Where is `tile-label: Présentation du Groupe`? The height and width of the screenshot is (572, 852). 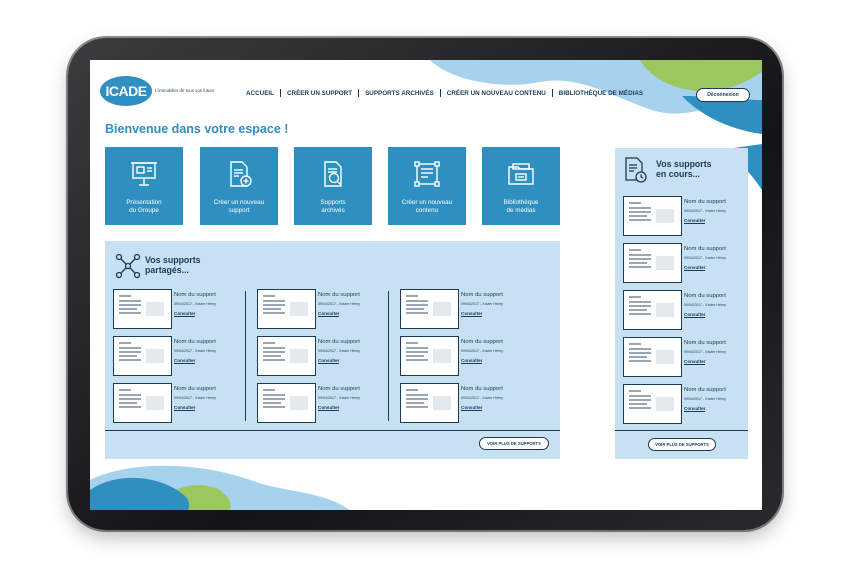
tile-label: Présentation du Groupe is located at coordinates (144, 206).